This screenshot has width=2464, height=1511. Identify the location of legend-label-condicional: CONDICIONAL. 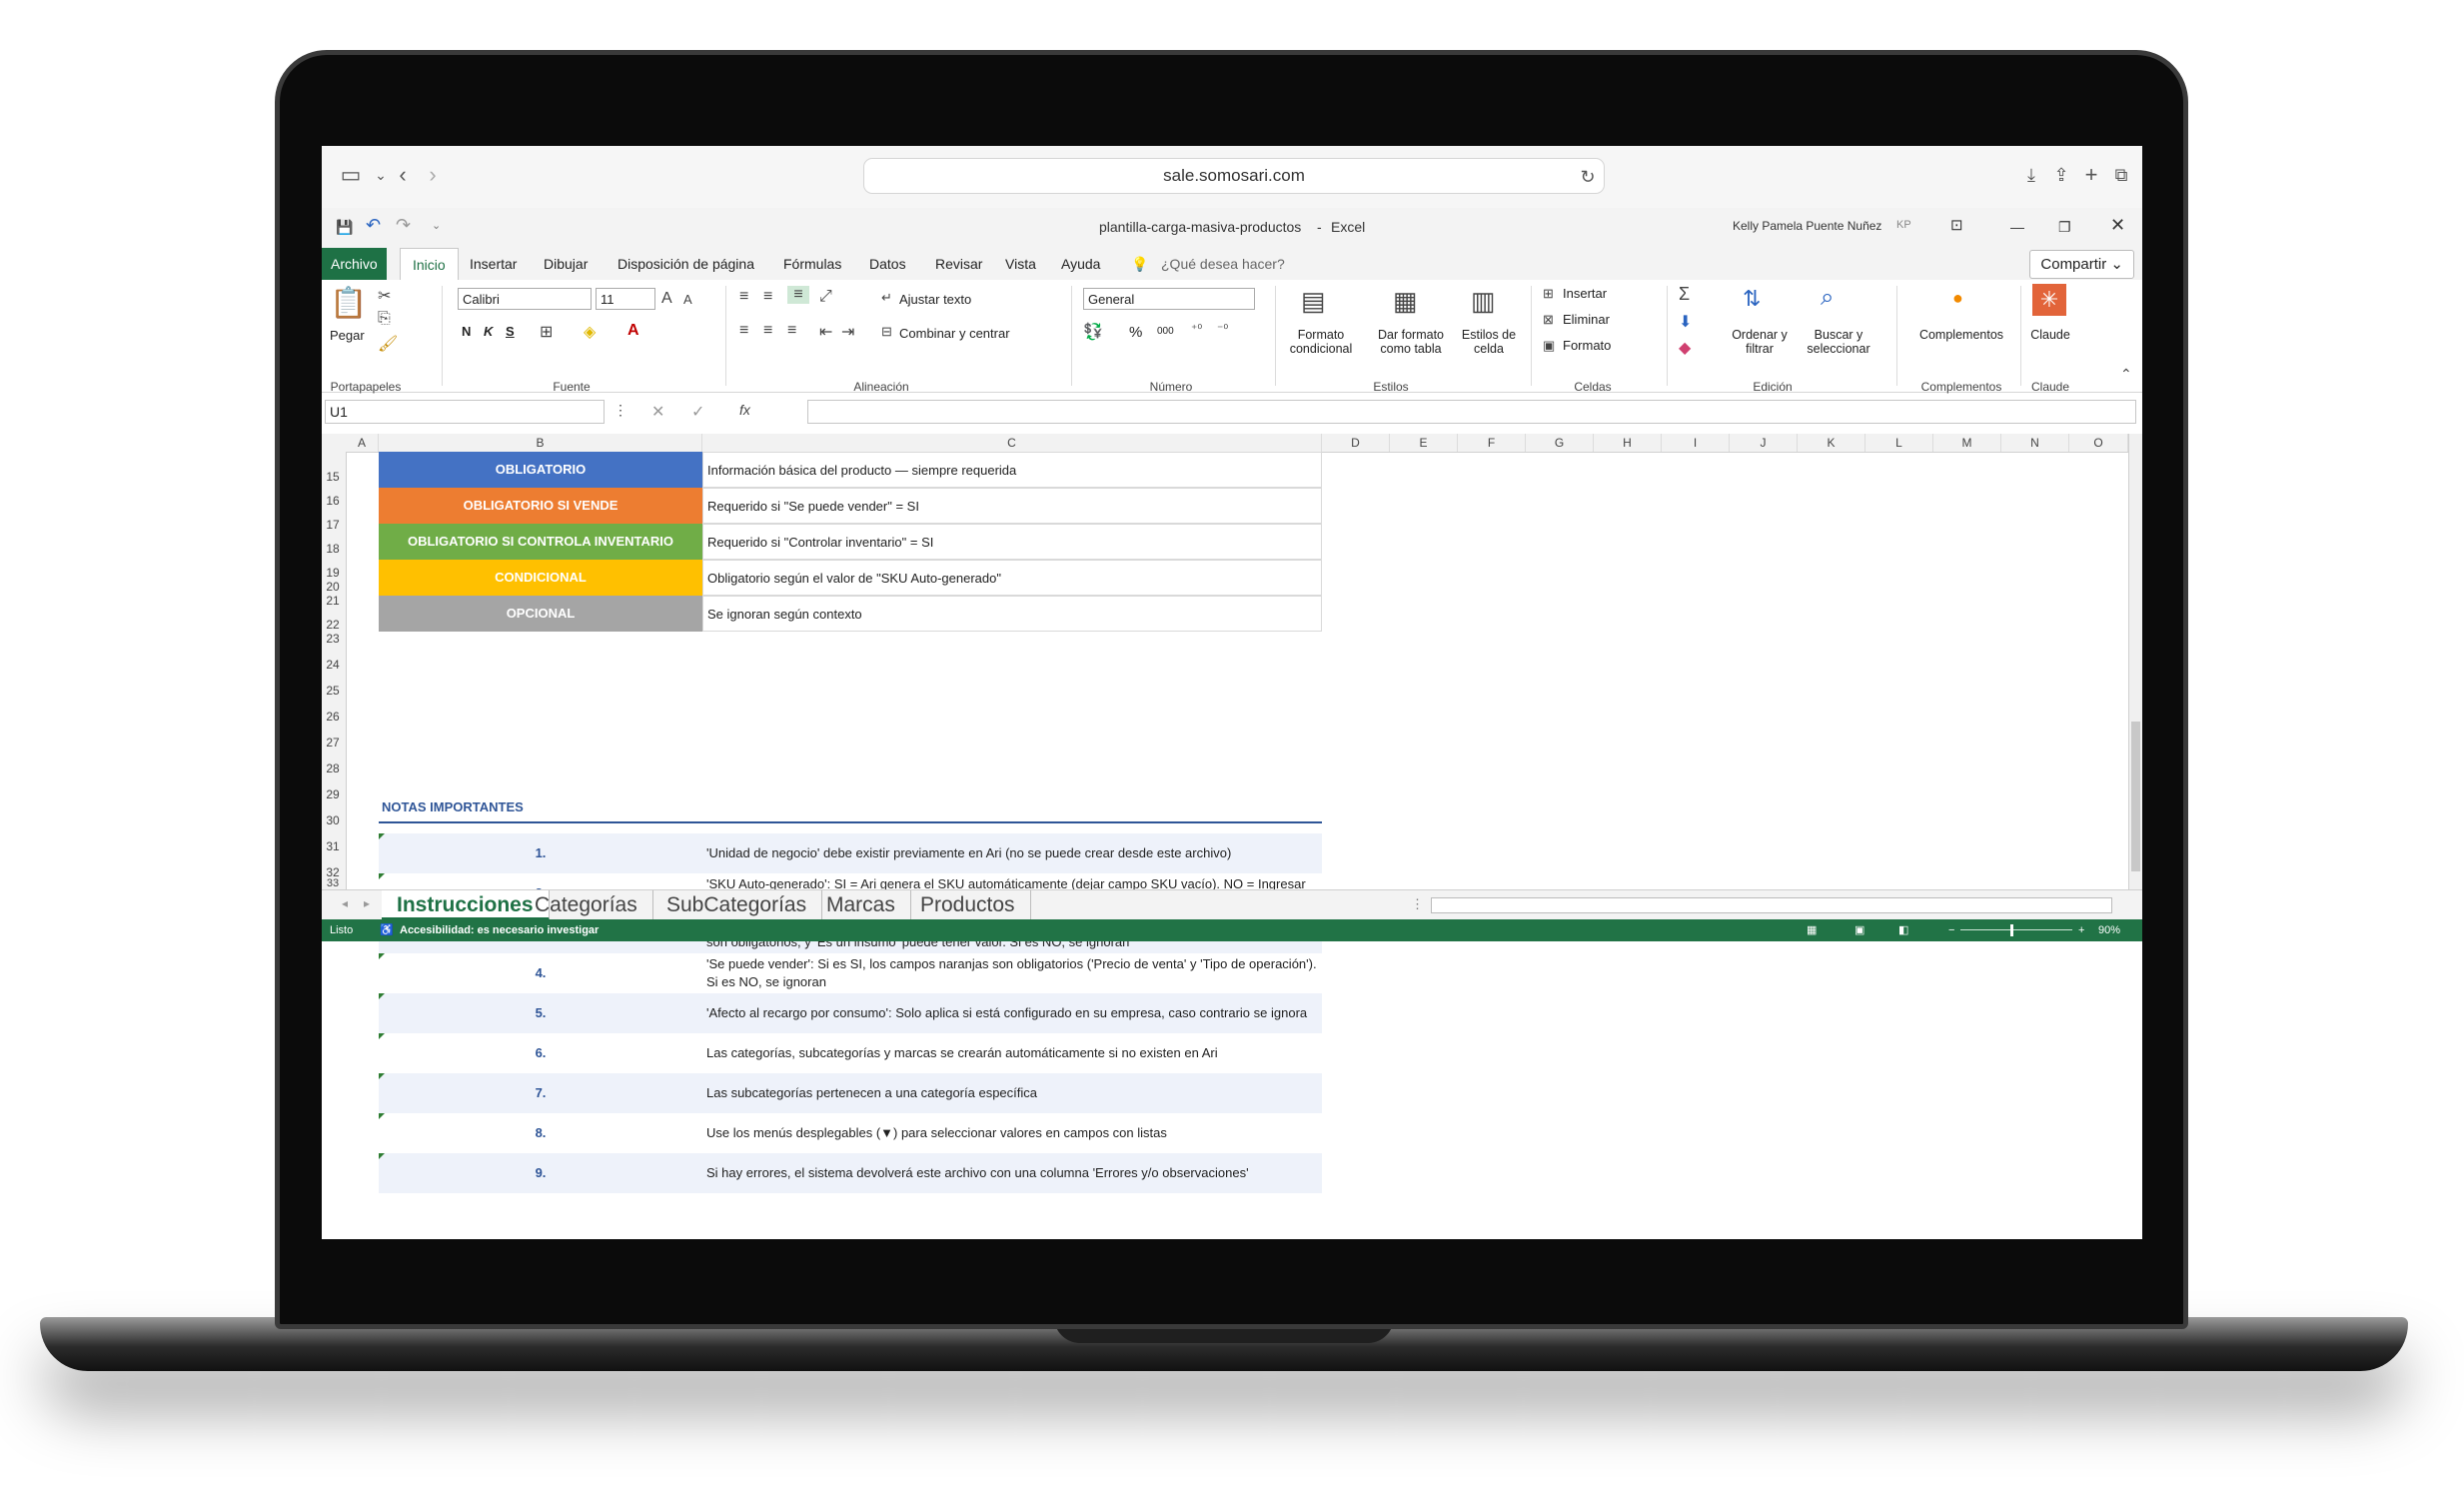
(540, 578).